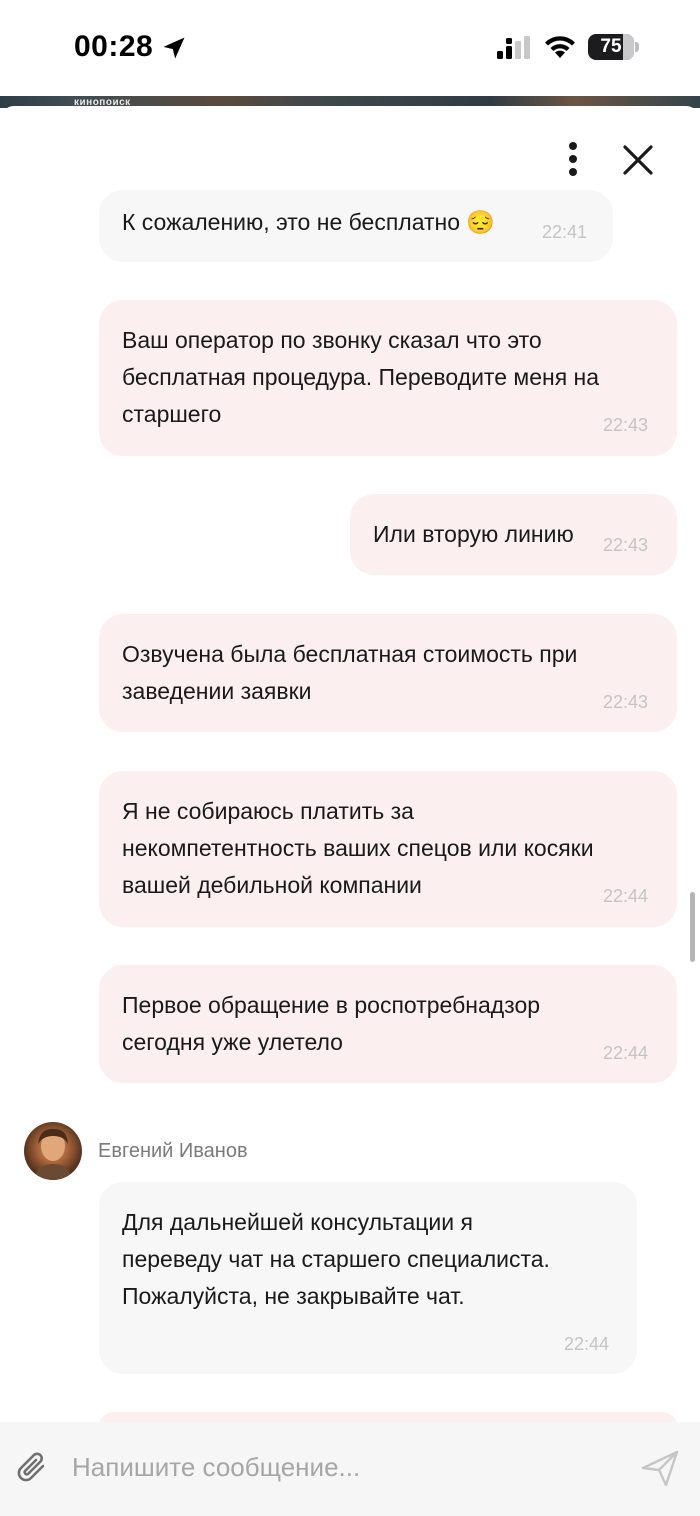 This screenshot has height=1516, width=700. I want to click on message-bubble-incoming: К сожалению, это не бесплатно 😔 22:41, so click(356, 226).